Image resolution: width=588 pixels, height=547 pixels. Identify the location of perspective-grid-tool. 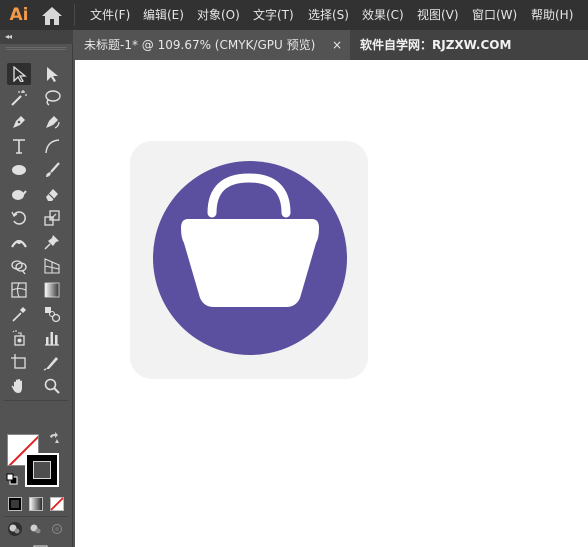
(52, 266).